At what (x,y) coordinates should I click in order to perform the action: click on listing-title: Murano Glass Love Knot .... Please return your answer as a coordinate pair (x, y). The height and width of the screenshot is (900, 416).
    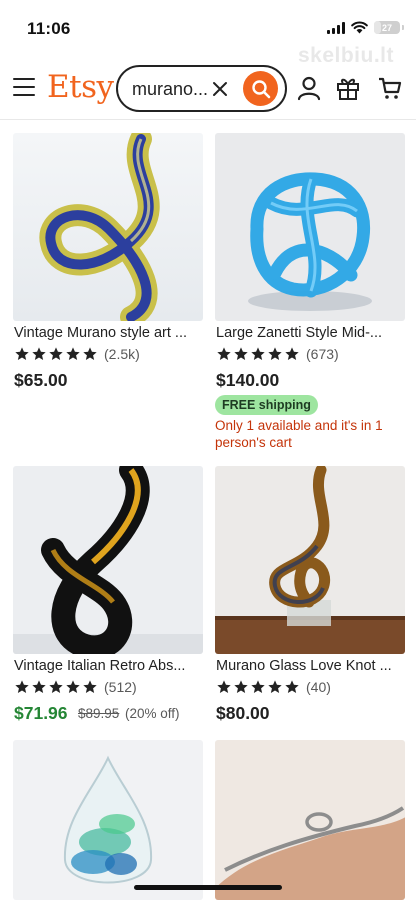
    Looking at the image, I should click on (311, 666).